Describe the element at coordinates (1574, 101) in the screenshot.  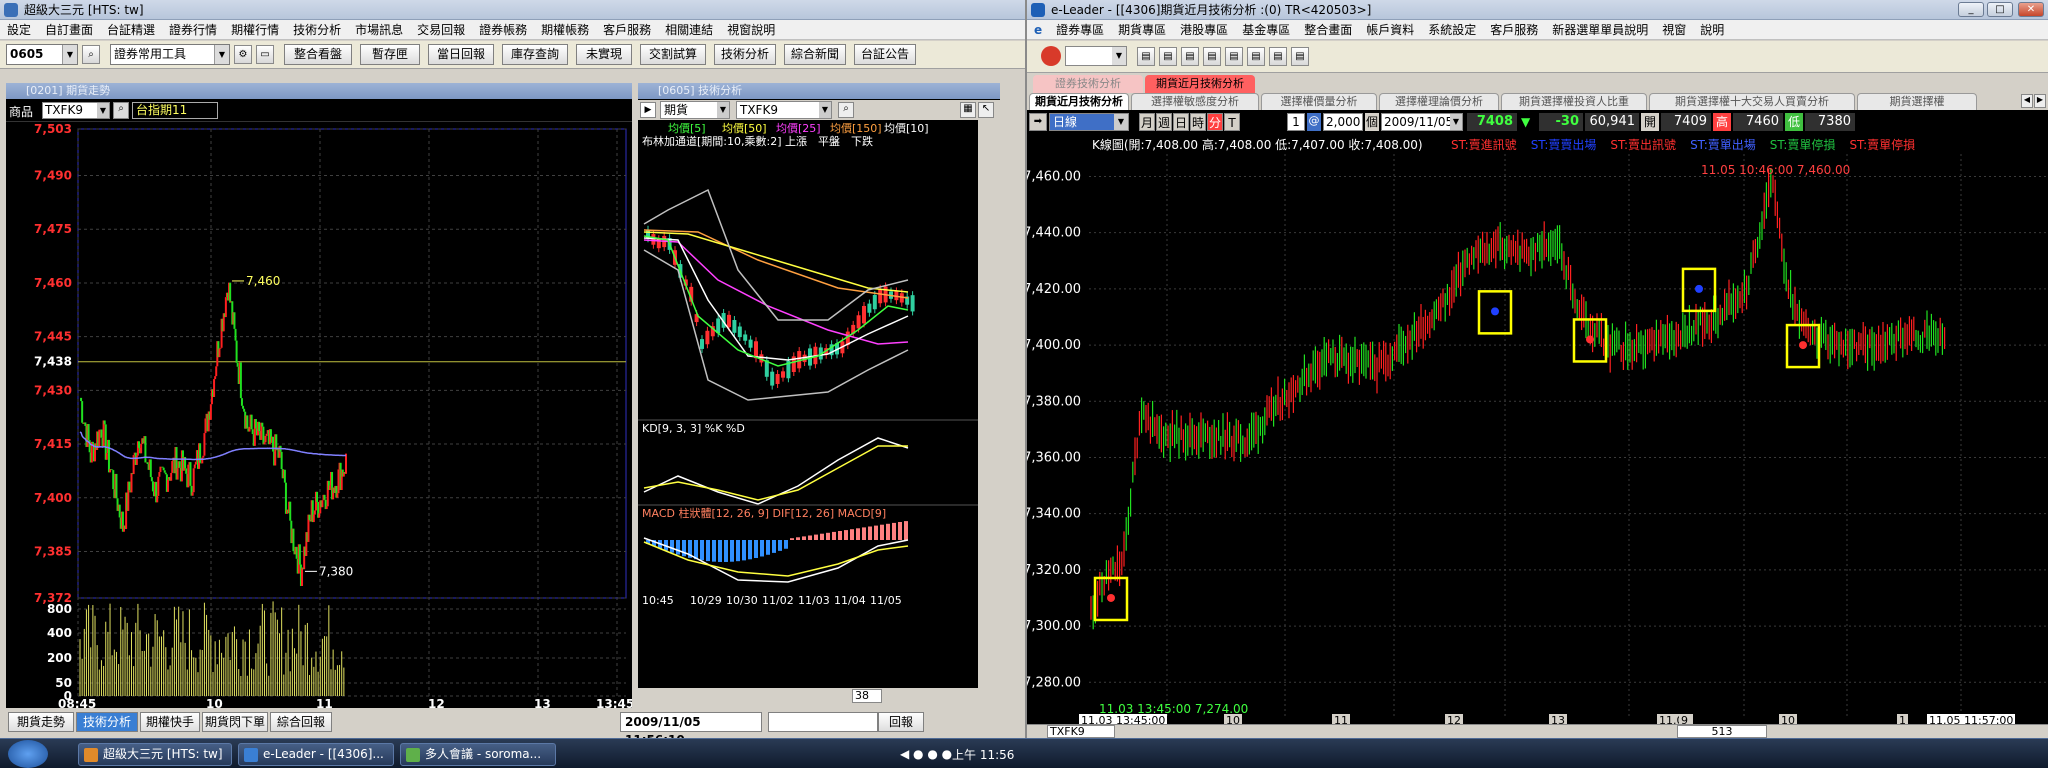
I see `function-tab: 期貨選擇權投資人比重` at that location.